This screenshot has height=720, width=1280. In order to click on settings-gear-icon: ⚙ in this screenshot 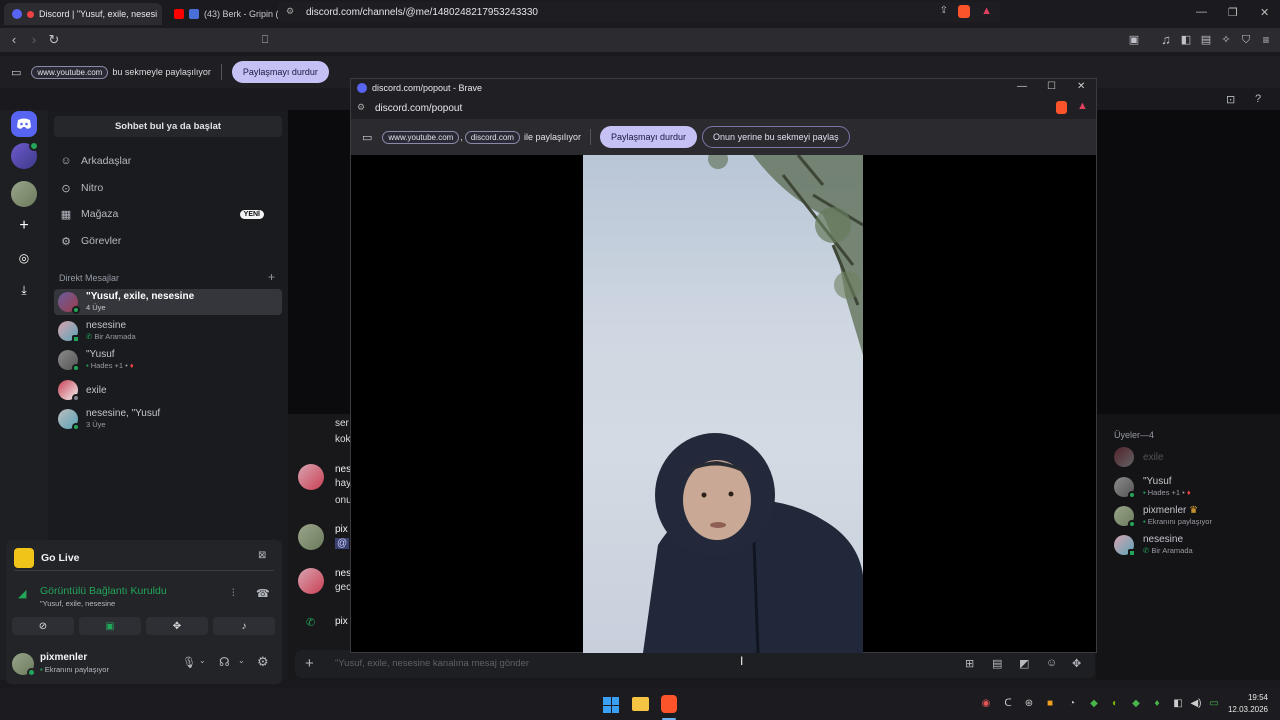, I will do `click(263, 662)`.